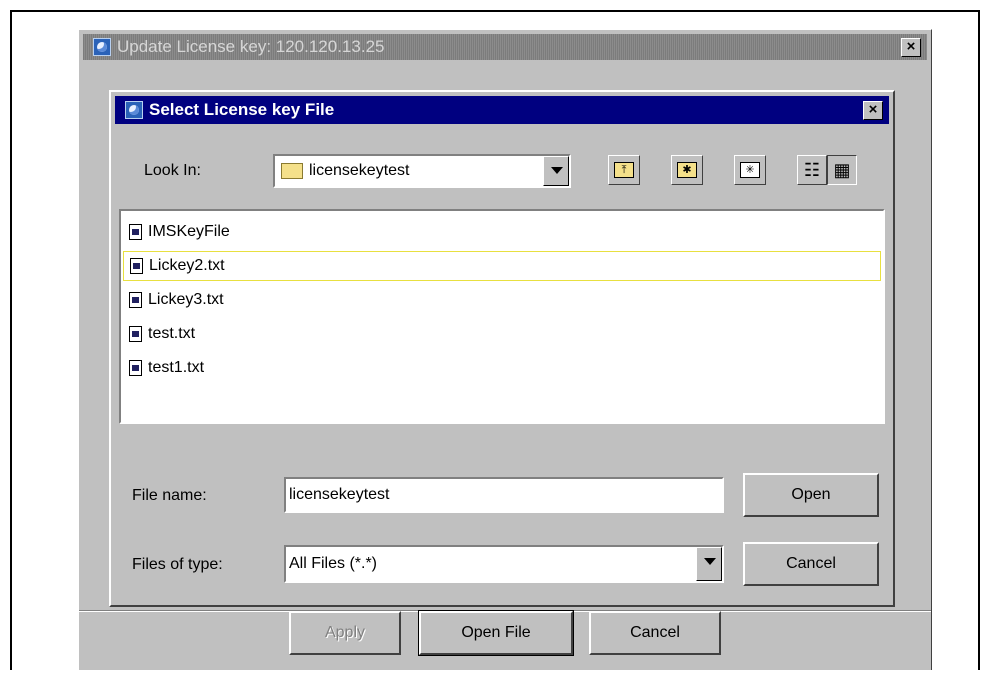 The width and height of the screenshot is (992, 679). I want to click on files-of-type-label: Files of type:, so click(177, 564).